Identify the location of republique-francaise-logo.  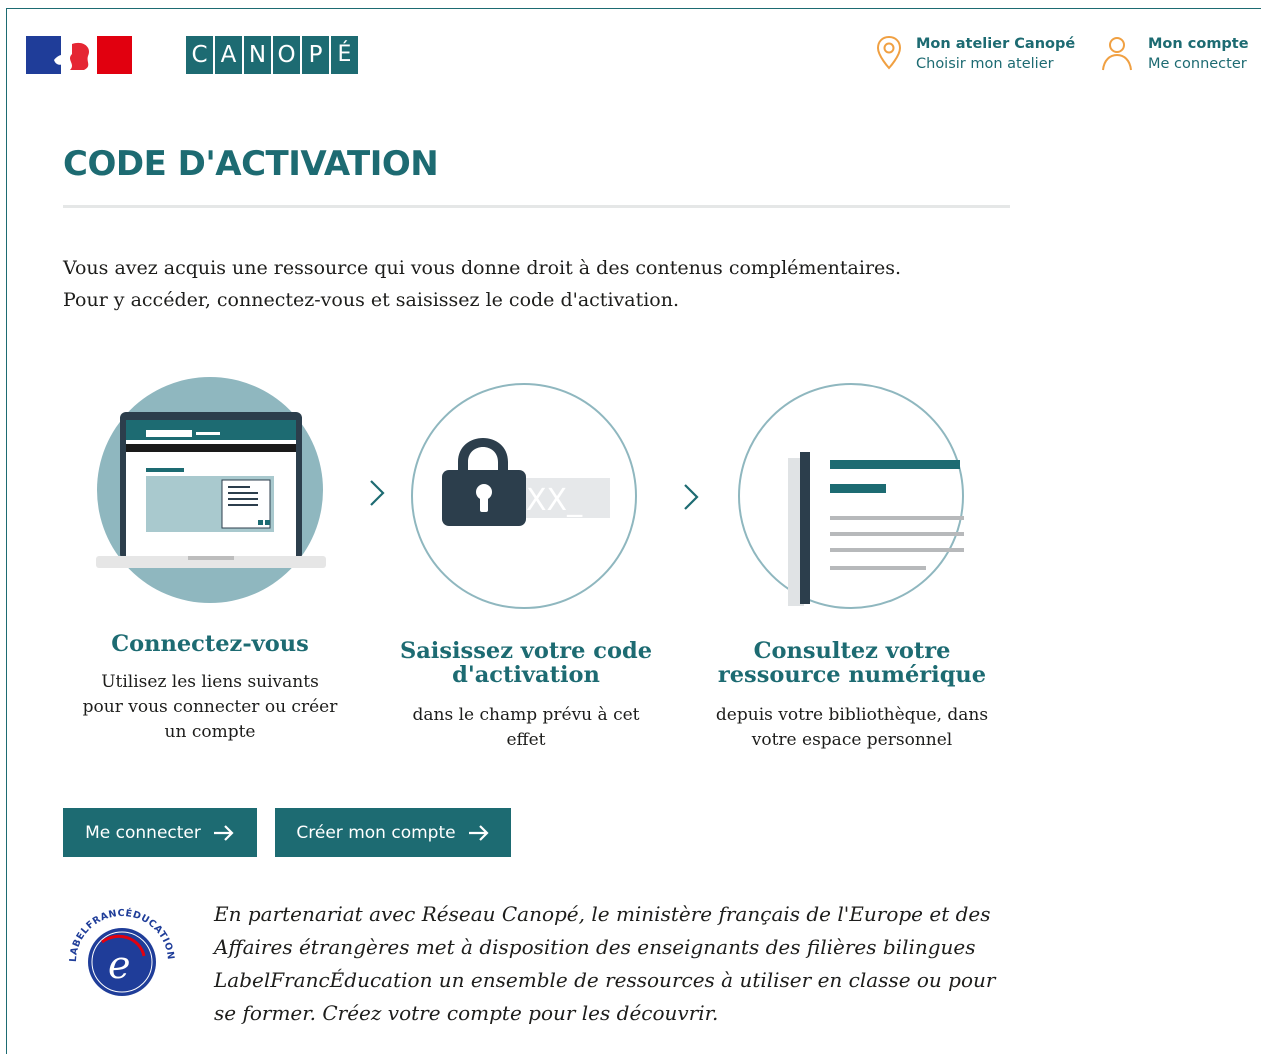
(79, 55).